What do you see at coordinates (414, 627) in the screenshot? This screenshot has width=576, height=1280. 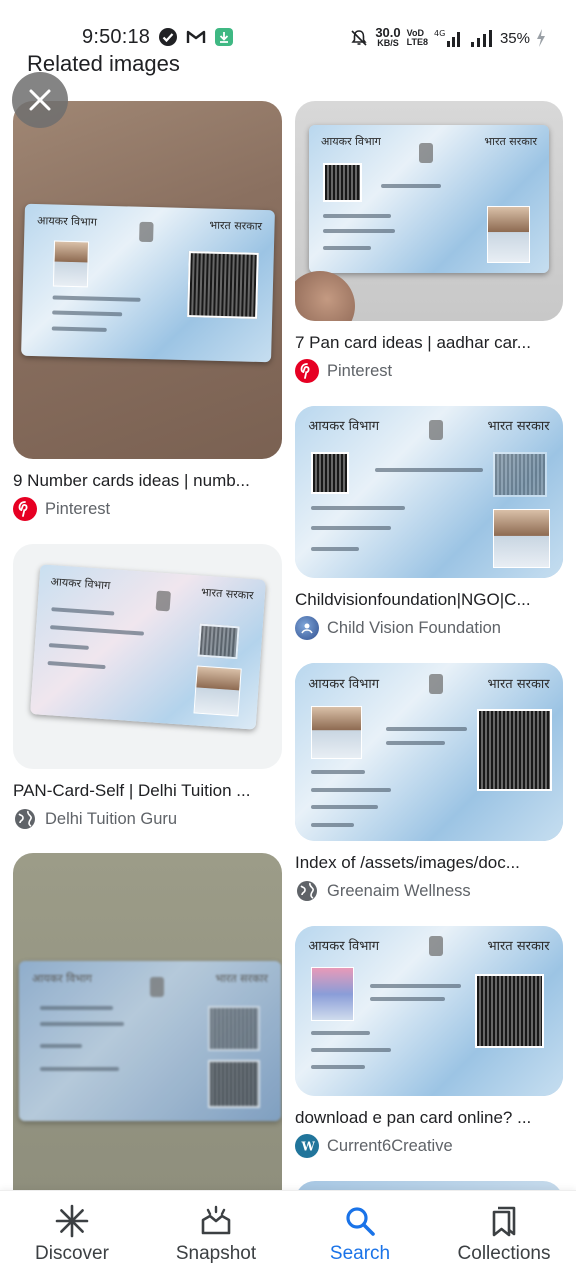 I see `source-name: Child Vision Foundation` at bounding box center [414, 627].